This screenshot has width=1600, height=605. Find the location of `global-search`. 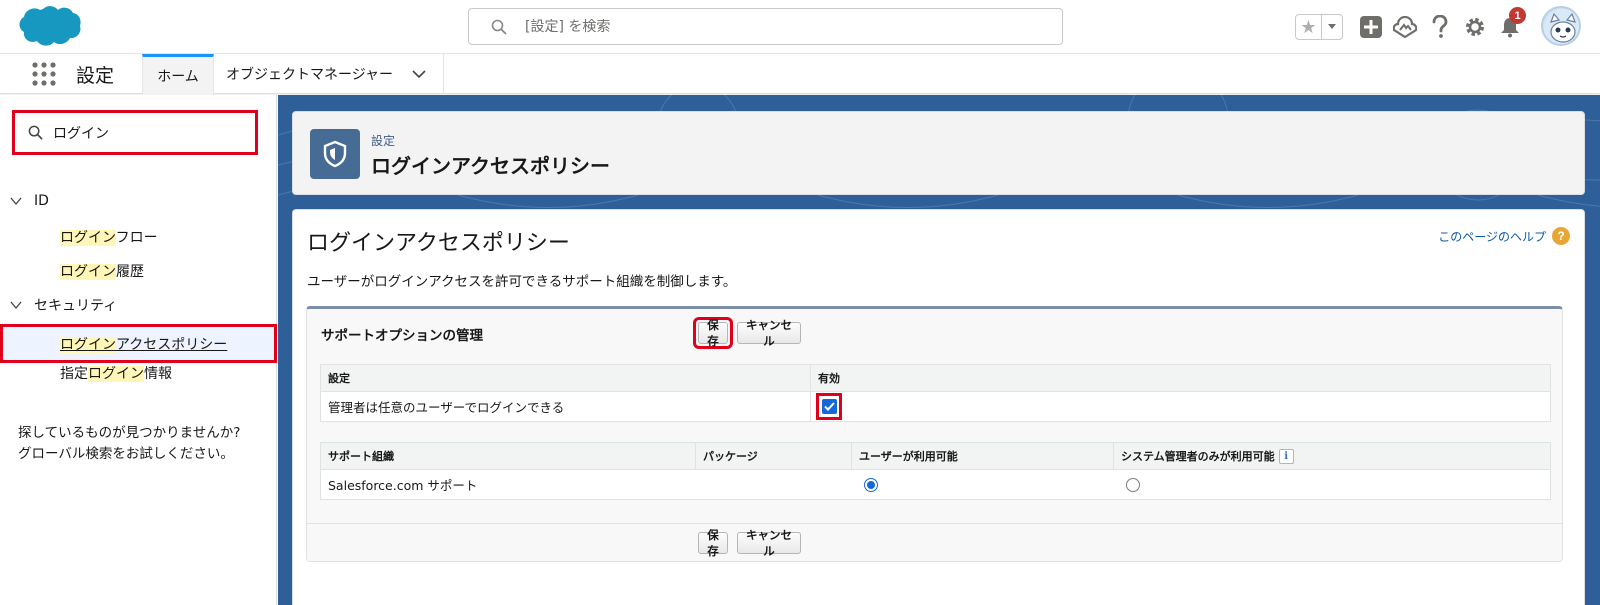

global-search is located at coordinates (765, 26).